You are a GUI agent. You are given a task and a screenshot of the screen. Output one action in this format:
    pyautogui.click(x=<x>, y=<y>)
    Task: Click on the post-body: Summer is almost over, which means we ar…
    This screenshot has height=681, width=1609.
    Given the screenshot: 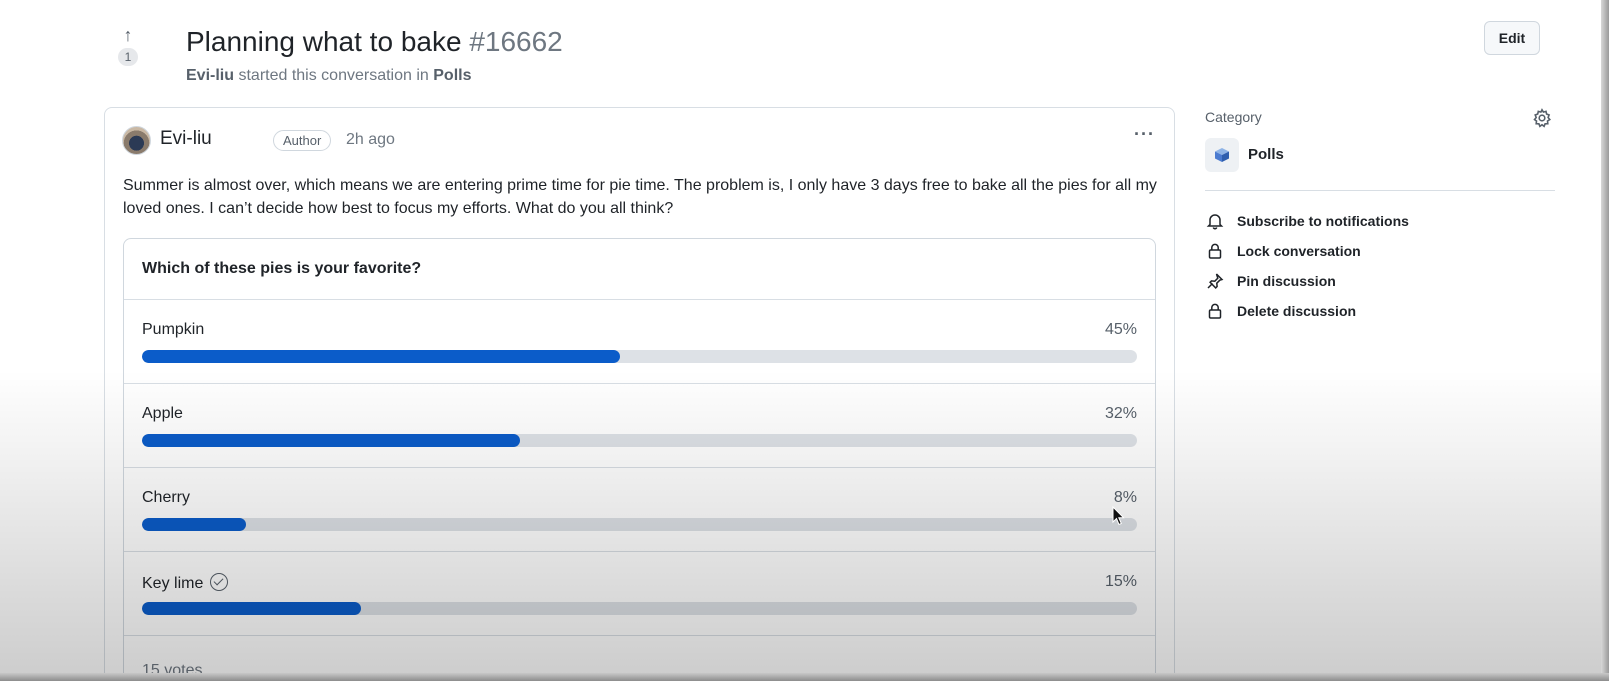 What is the action you would take?
    pyautogui.click(x=640, y=197)
    